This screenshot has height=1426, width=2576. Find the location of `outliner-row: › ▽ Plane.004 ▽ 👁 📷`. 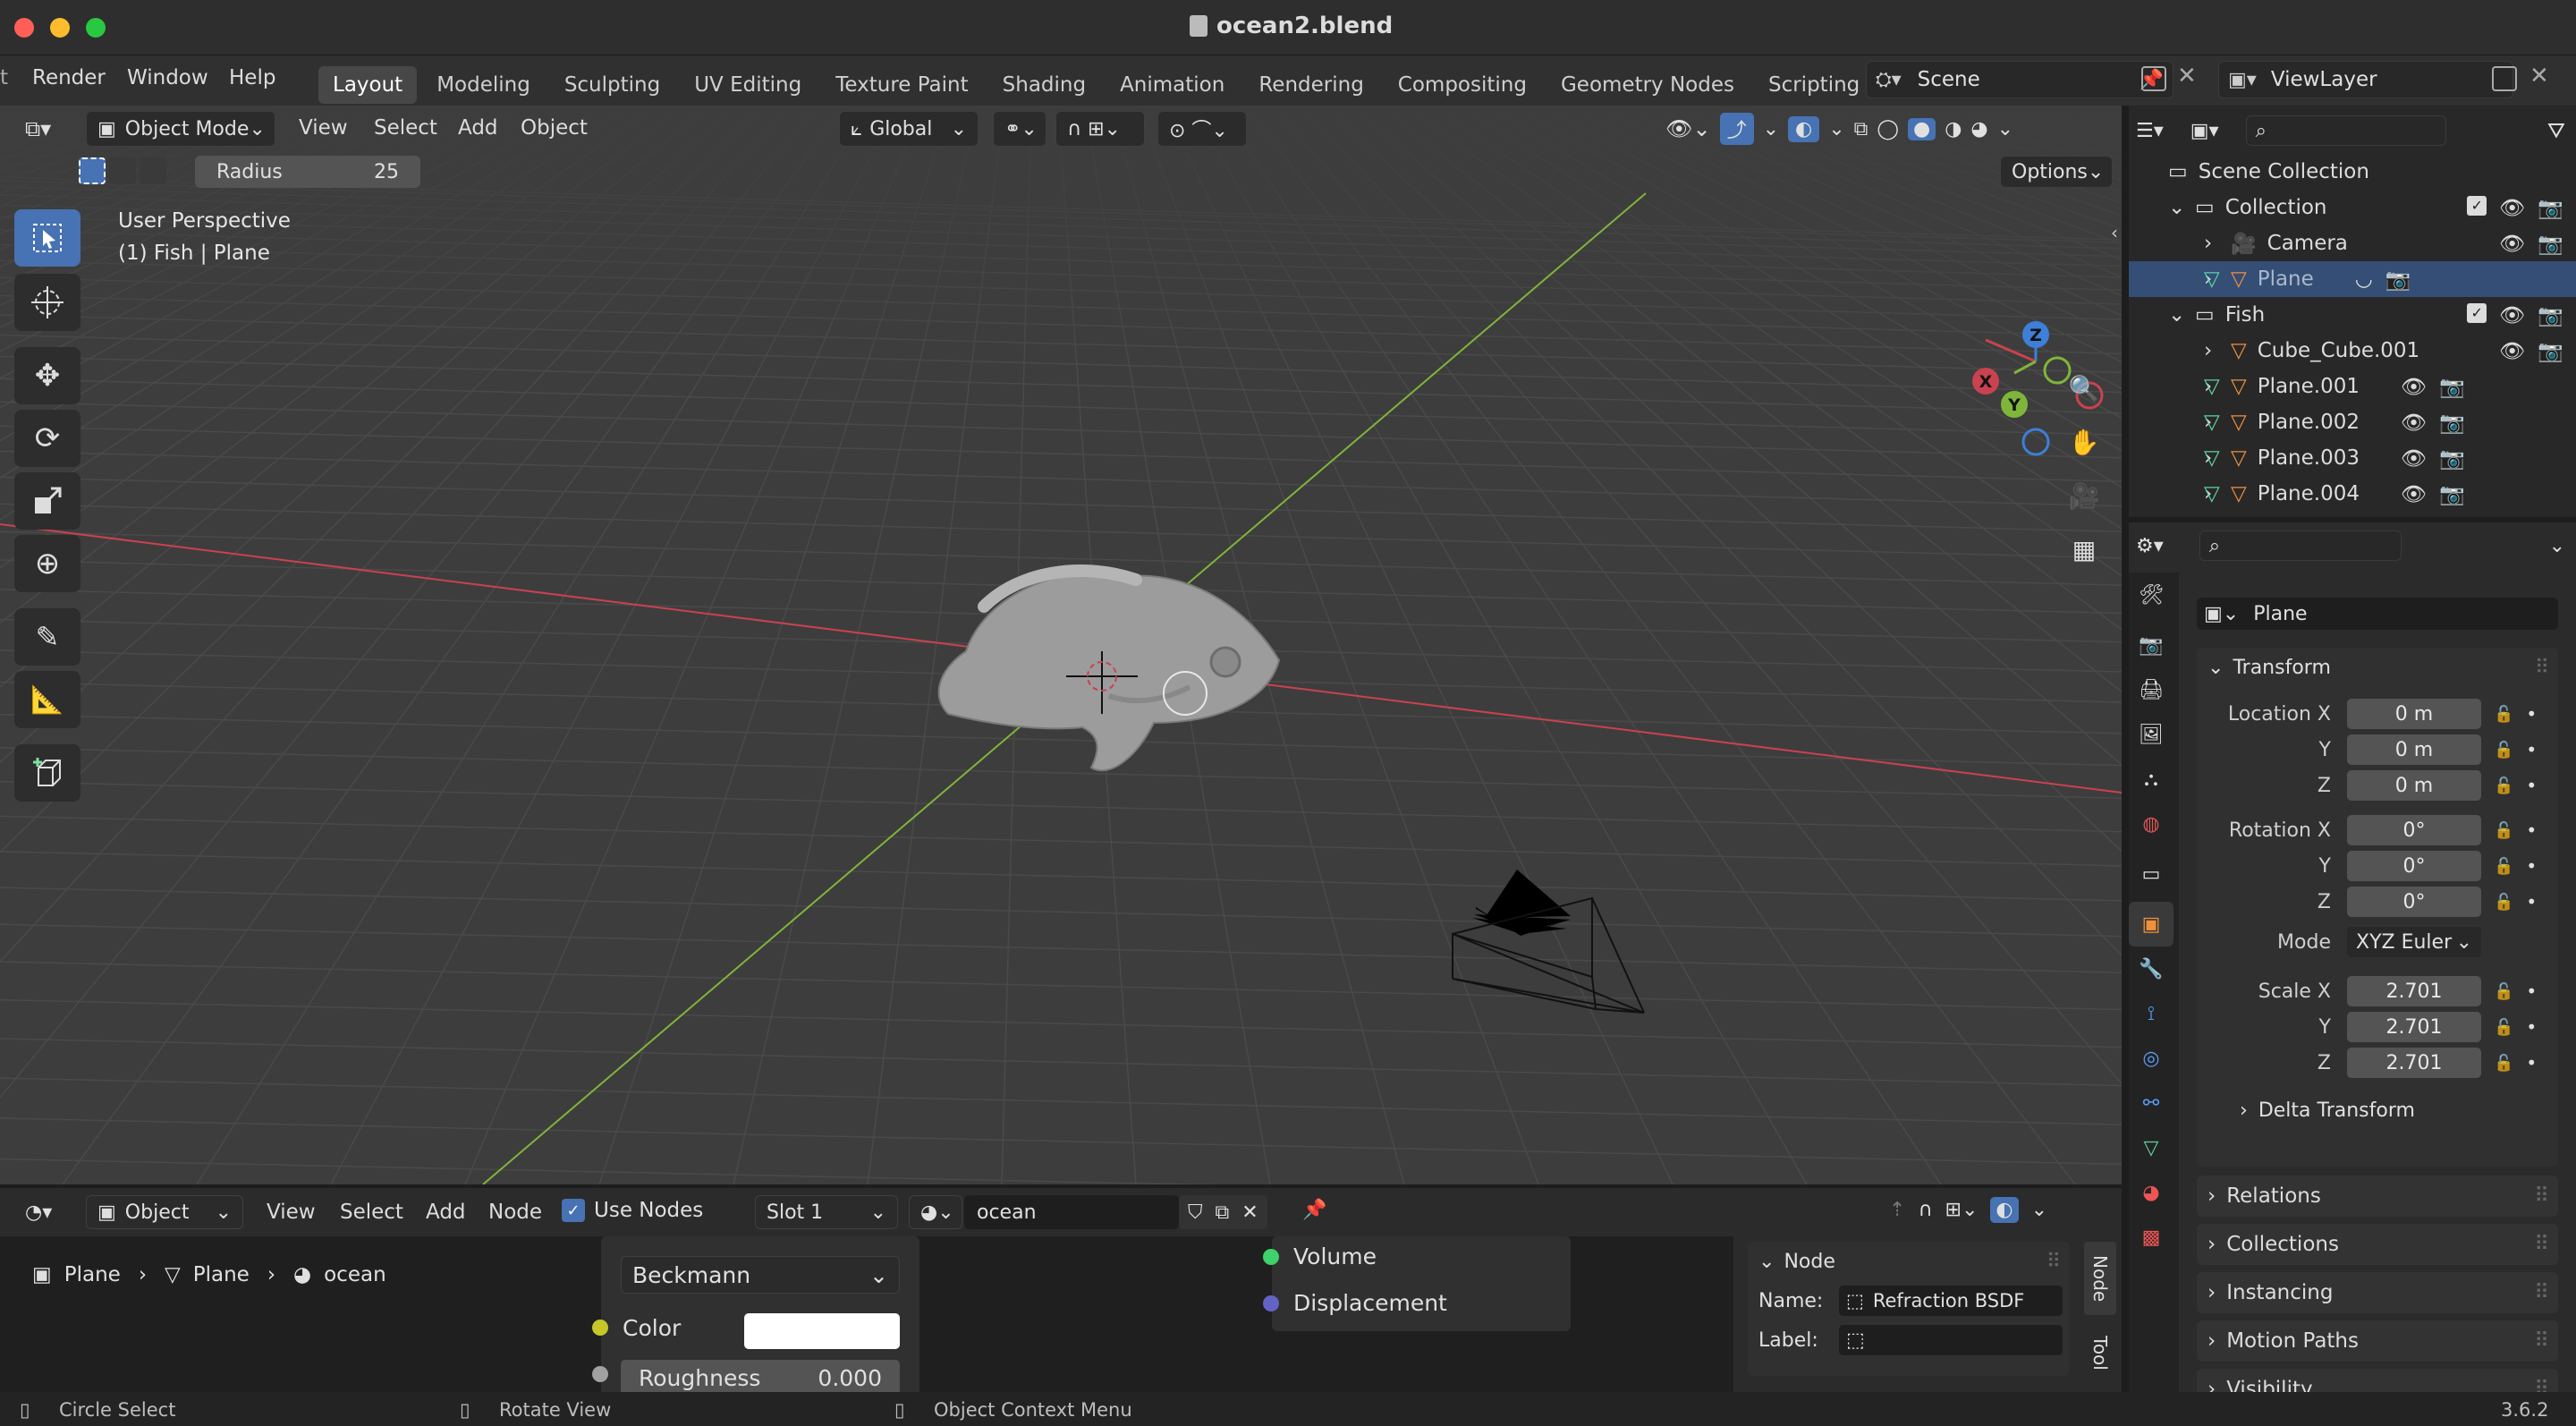

outliner-row: › ▽ Plane.004 ▽ 👁 📷 is located at coordinates (2352, 494).